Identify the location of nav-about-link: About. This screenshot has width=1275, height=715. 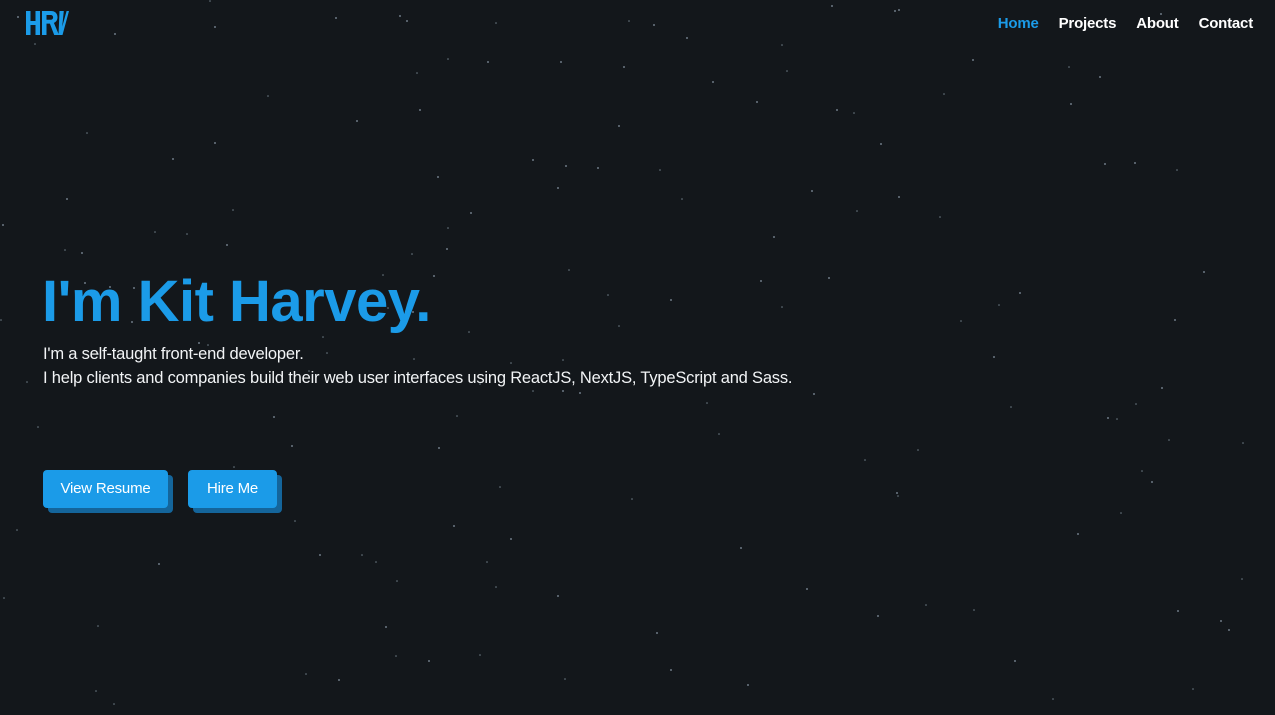
(1157, 24).